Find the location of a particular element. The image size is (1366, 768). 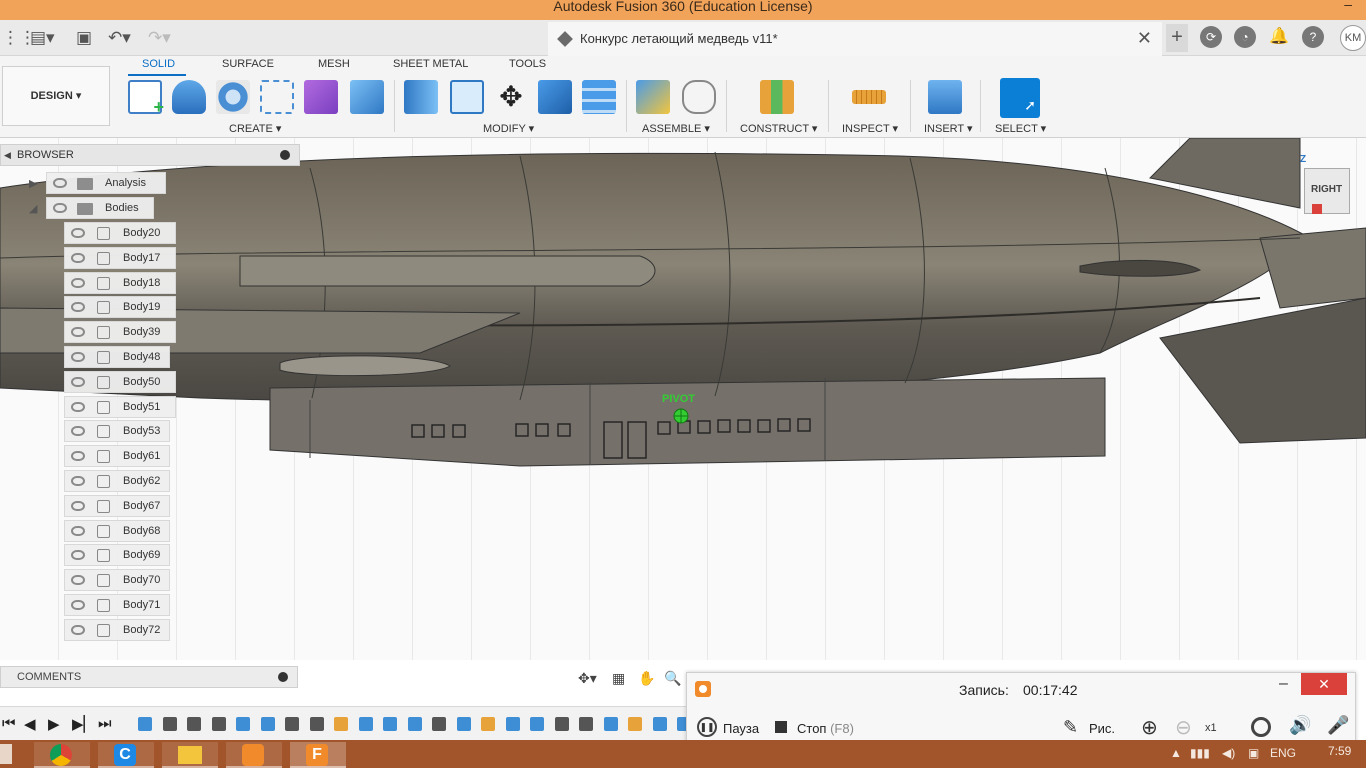

joint-icon is located at coordinates (699, 97).